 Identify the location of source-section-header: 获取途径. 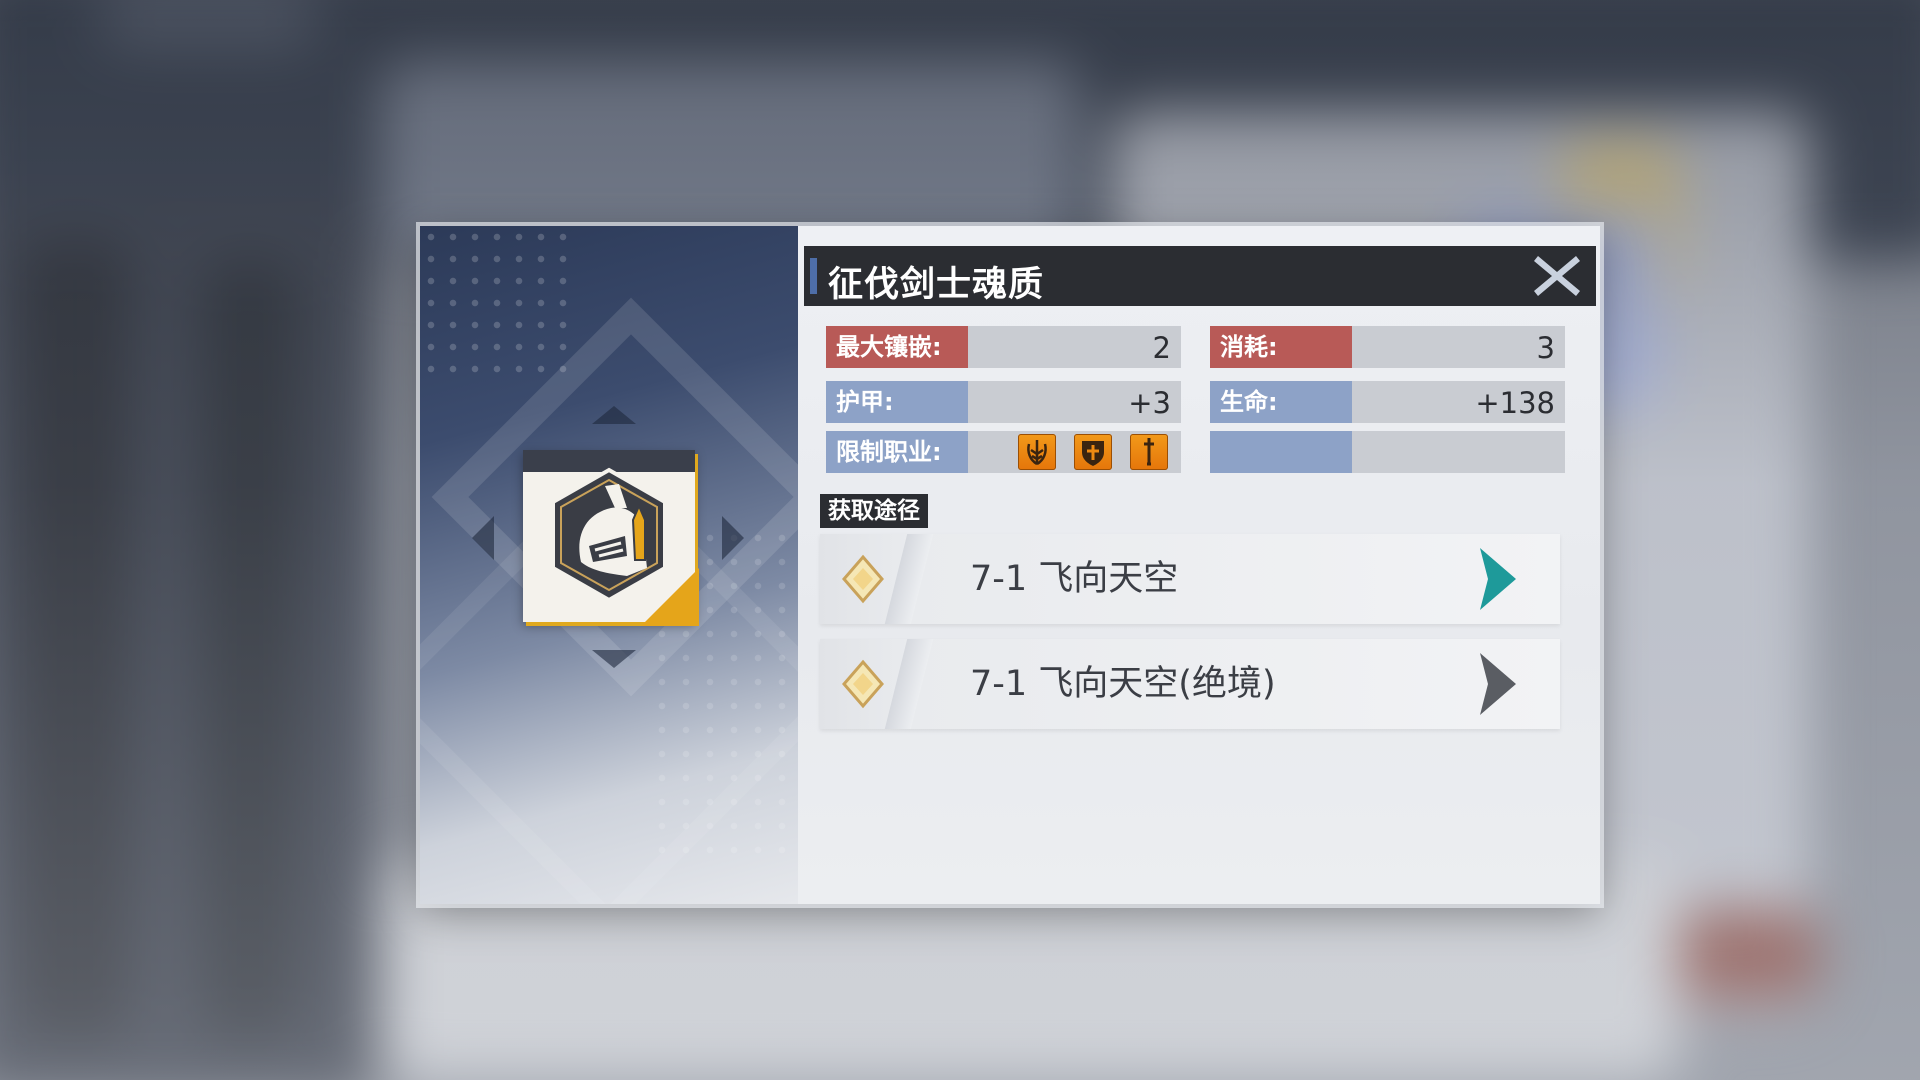
(874, 511).